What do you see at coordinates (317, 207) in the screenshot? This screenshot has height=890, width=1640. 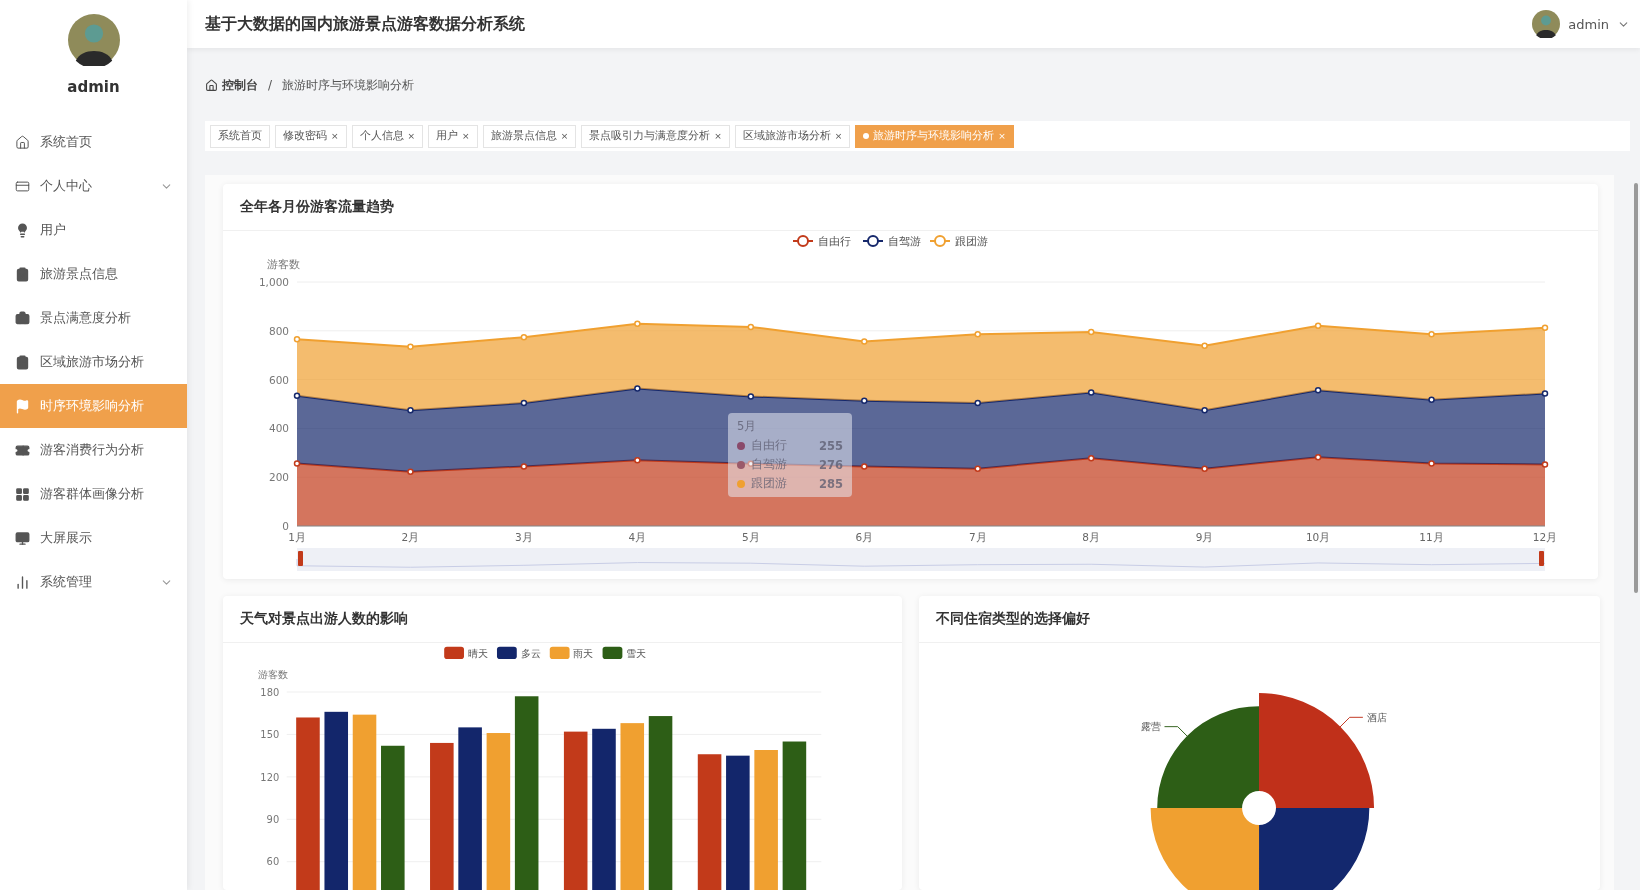 I see `card-title: 全年各月份游客流量趋势` at bounding box center [317, 207].